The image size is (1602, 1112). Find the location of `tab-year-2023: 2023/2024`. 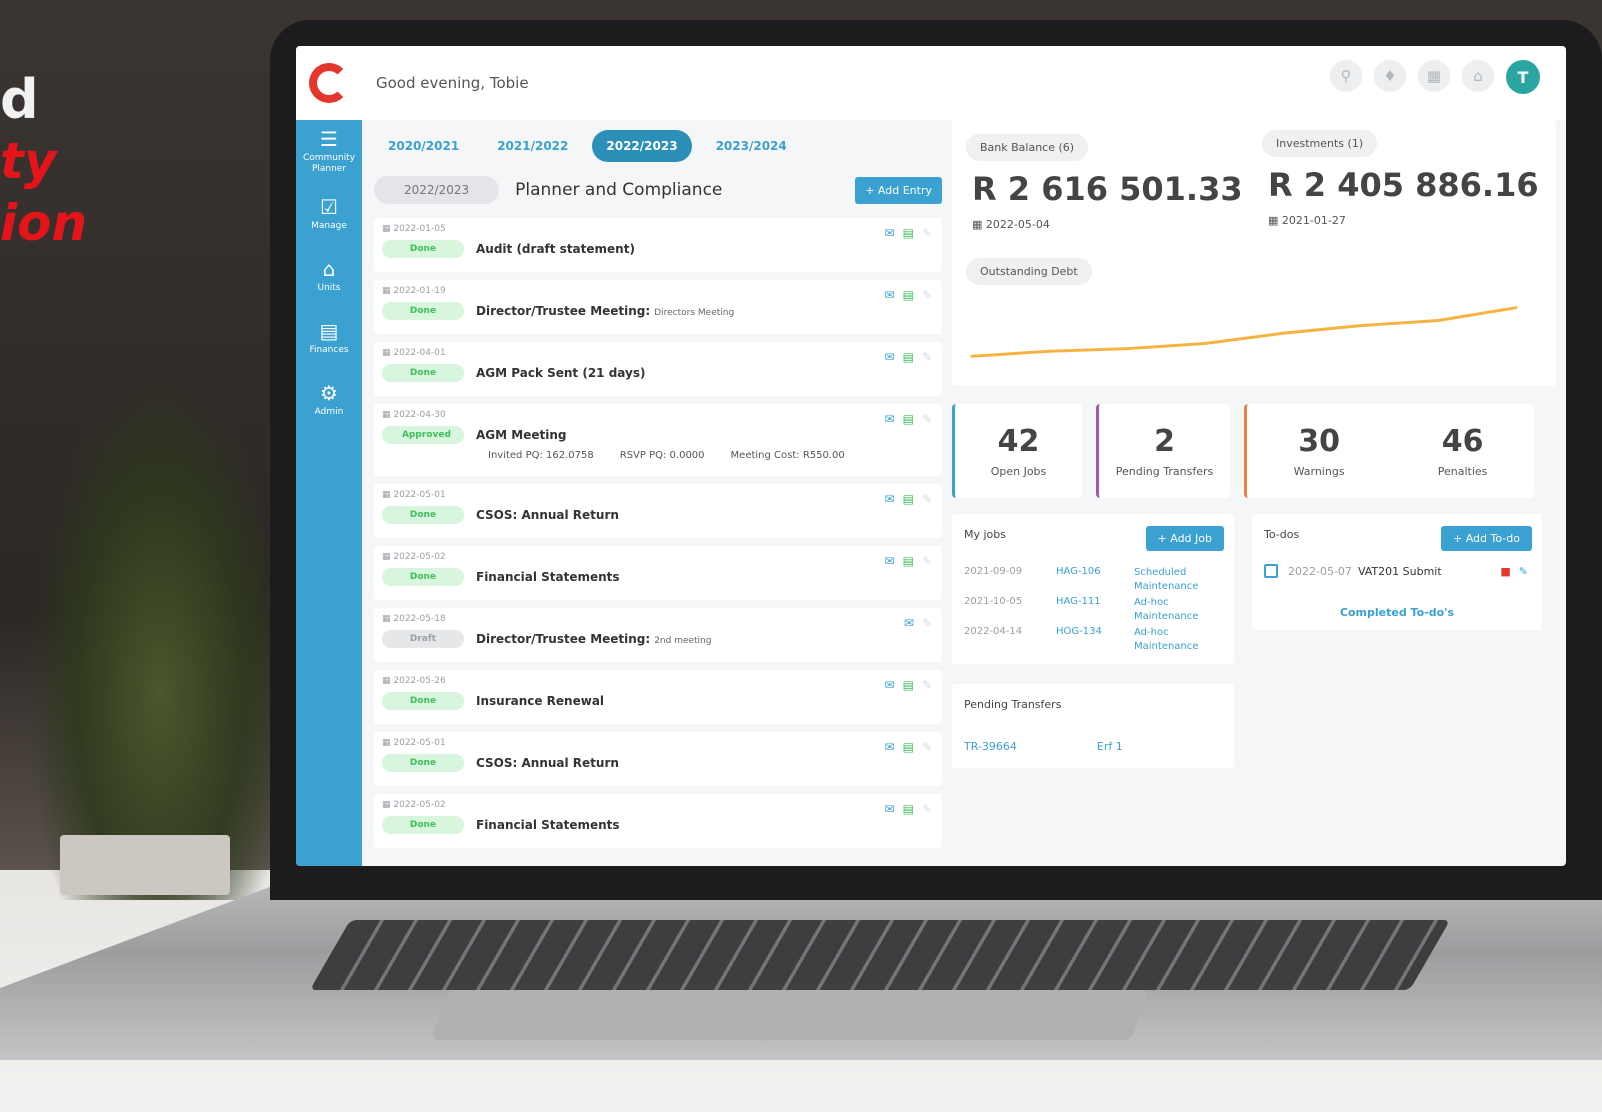

tab-year-2023: 2023/2024 is located at coordinates (751, 146).